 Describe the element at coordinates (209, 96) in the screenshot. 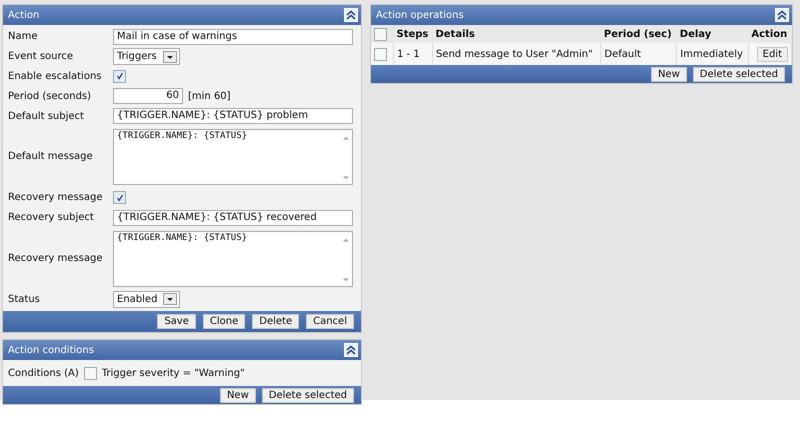

I see `field-hint: [min 60]` at that location.